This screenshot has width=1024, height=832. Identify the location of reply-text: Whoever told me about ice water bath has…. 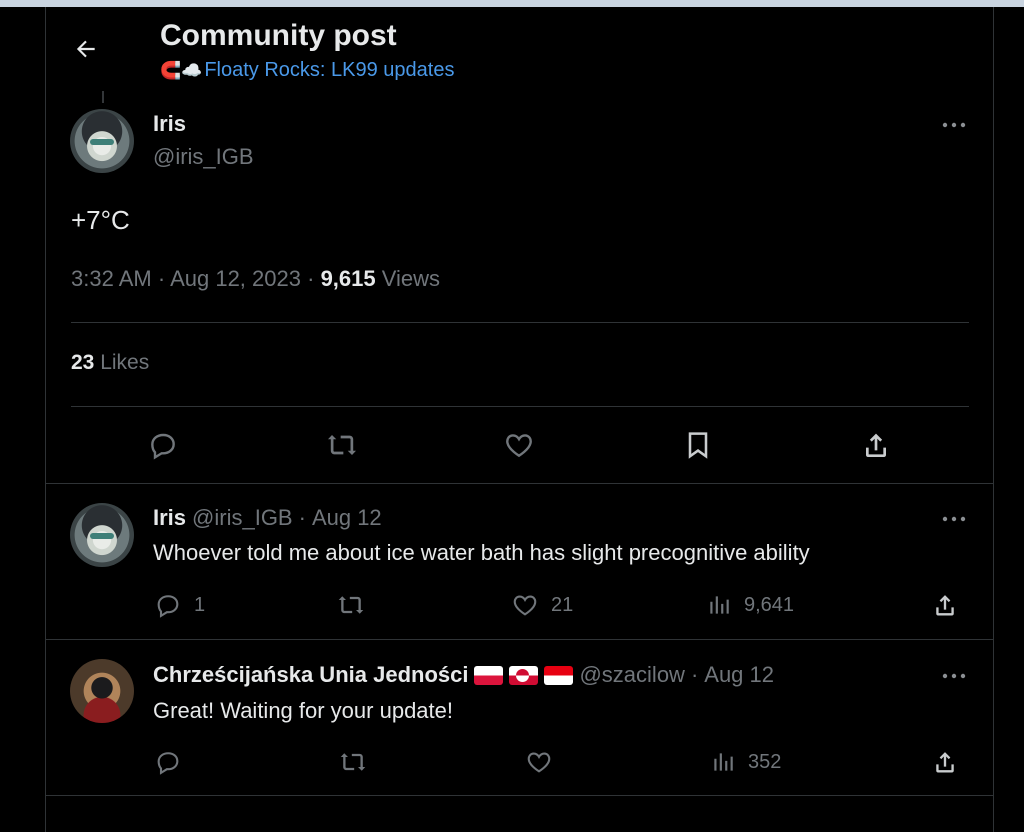
(481, 552).